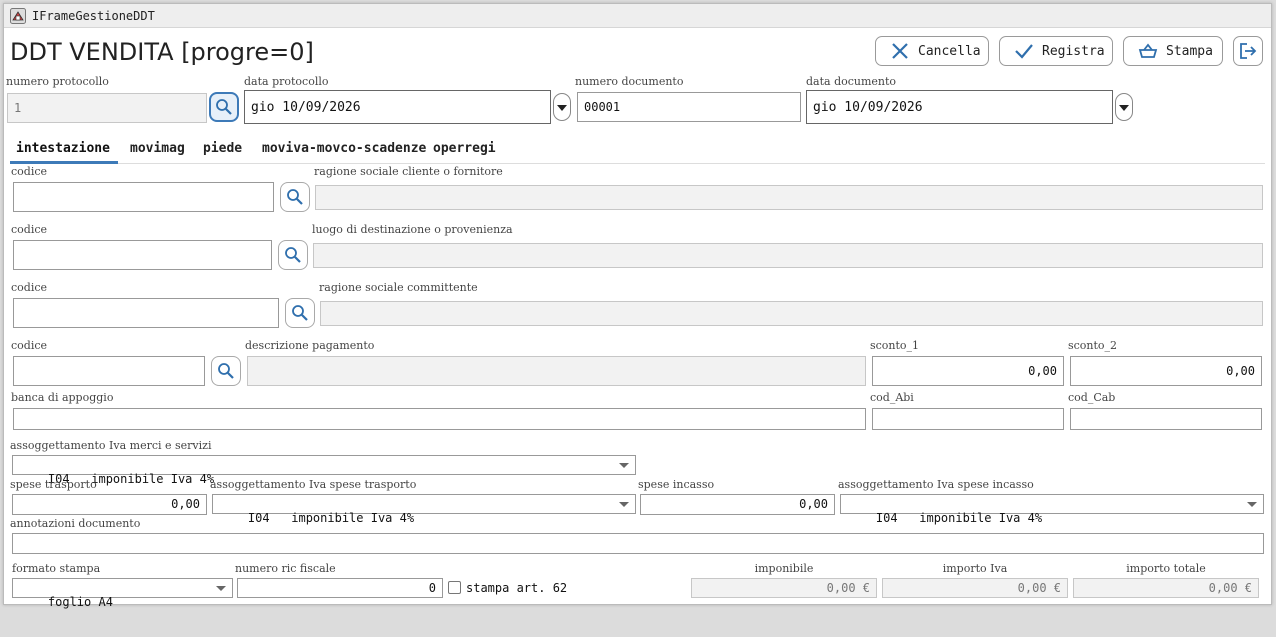 Image resolution: width=1276 pixels, height=637 pixels. Describe the element at coordinates (107, 108) in the screenshot. I see `protocol-number-field: 1` at that location.